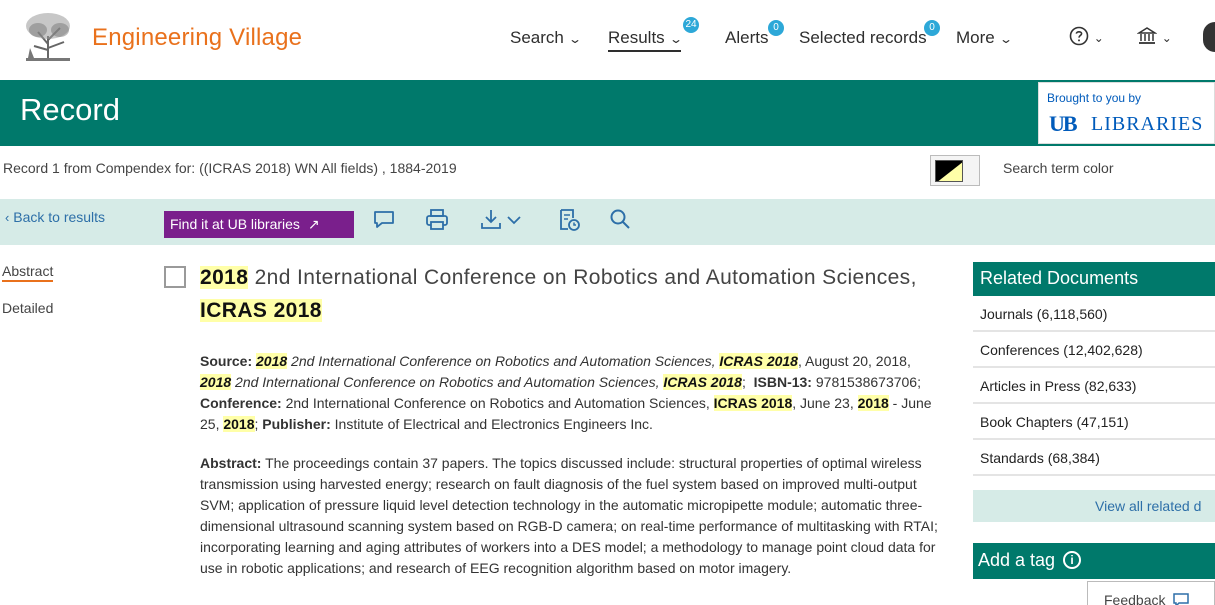  What do you see at coordinates (384, 220) in the screenshot?
I see `comment-icon` at bounding box center [384, 220].